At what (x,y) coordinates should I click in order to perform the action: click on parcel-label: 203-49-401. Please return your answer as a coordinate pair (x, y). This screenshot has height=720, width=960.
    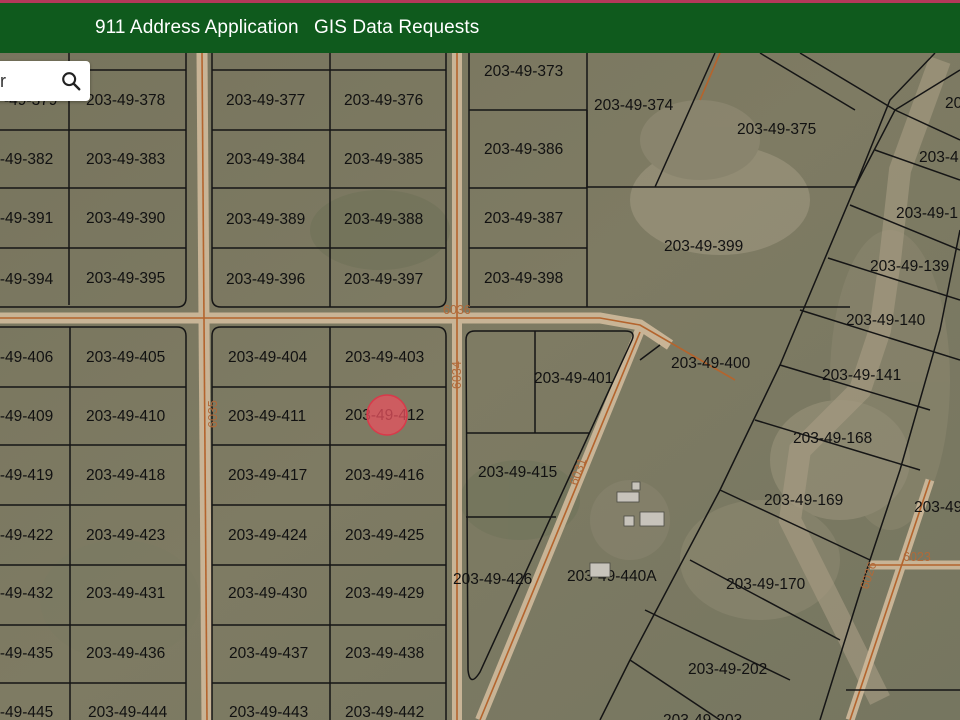
    Looking at the image, I should click on (573, 378).